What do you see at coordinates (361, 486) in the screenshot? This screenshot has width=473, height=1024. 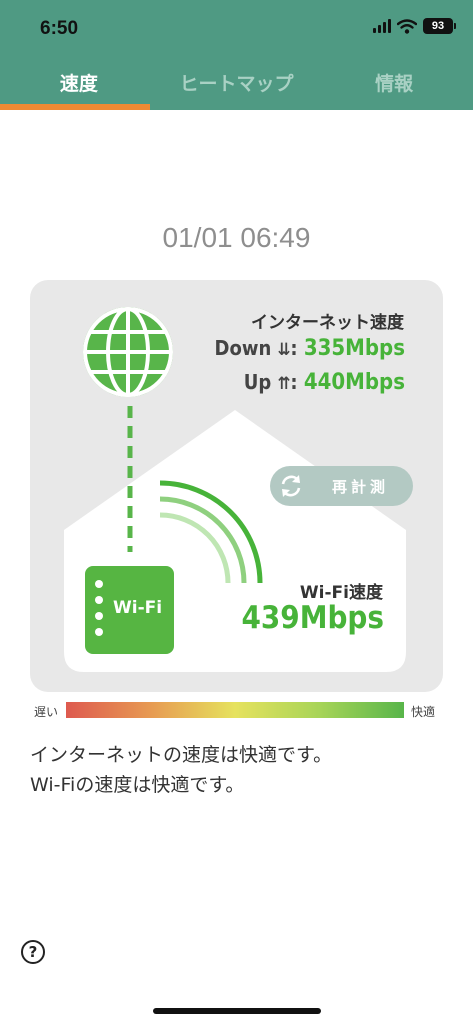 I see `remeasure-label: 再計測` at bounding box center [361, 486].